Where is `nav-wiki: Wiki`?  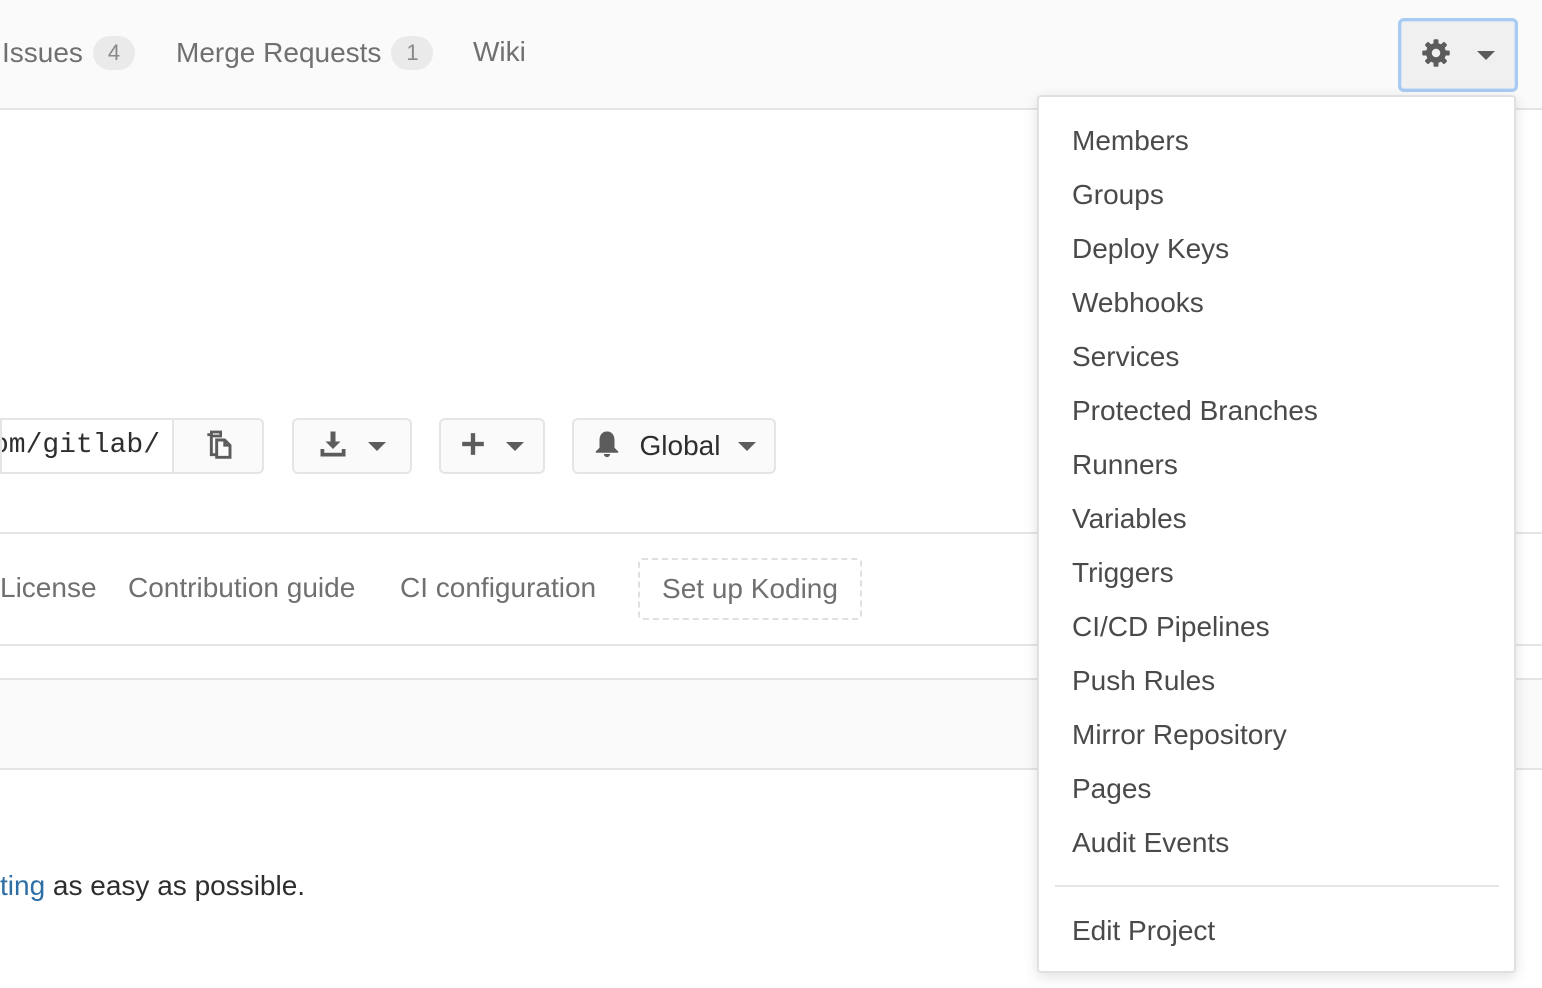 nav-wiki: Wiki is located at coordinates (499, 52).